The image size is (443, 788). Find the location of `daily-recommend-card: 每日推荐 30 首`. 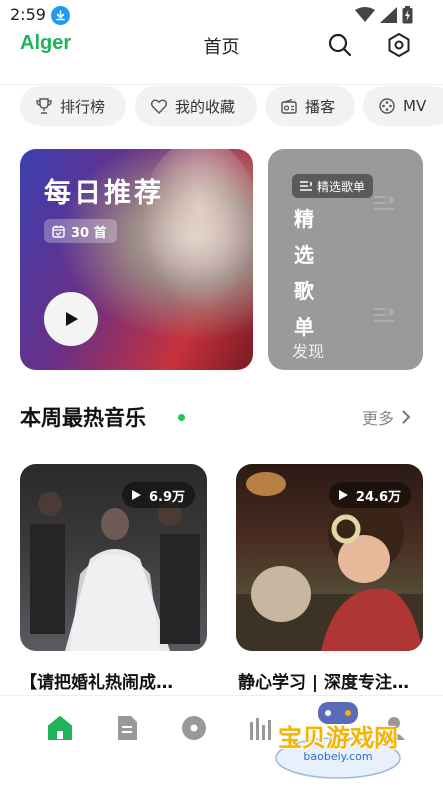

daily-recommend-card: 每日推荐 30 首 is located at coordinates (136, 259).